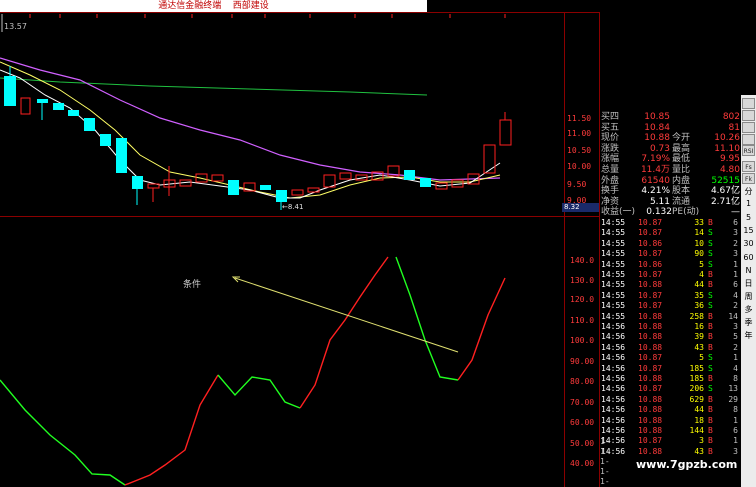 The width and height of the screenshot is (756, 487). I want to click on price-tick: 11.00, so click(579, 133).